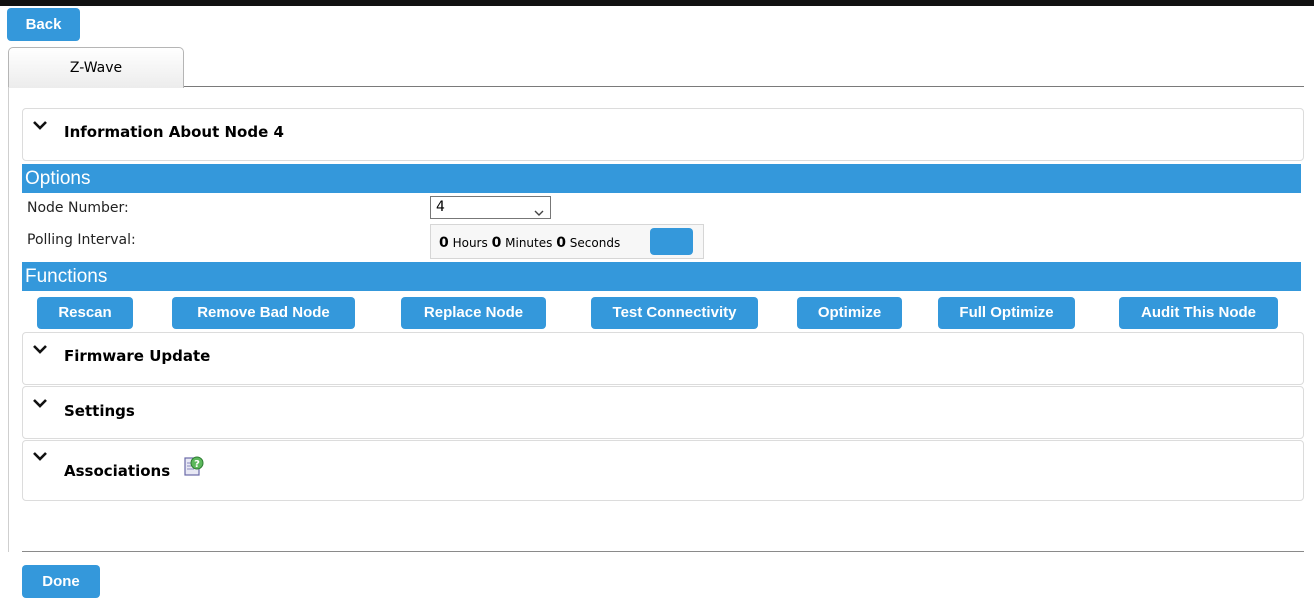 The height and width of the screenshot is (612, 1314). Describe the element at coordinates (561, 243) in the screenshot. I see `polling-seconds-value: 0` at that location.